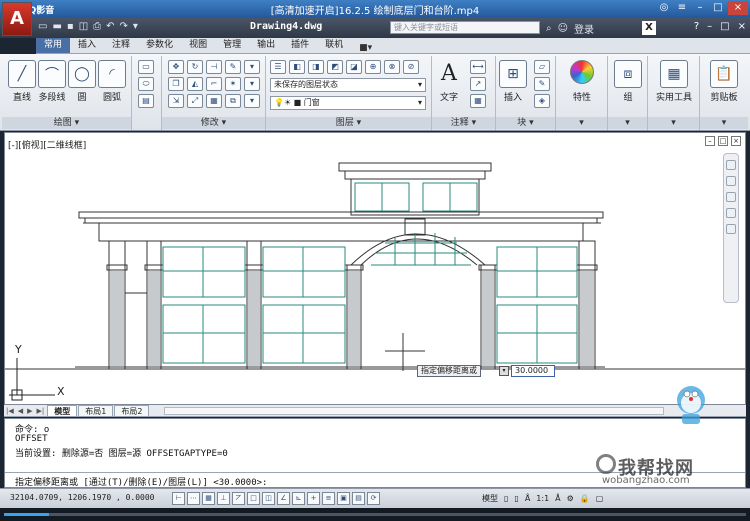  What do you see at coordinates (696, 26) in the screenshot?
I see `help-icon: ?` at bounding box center [696, 26].